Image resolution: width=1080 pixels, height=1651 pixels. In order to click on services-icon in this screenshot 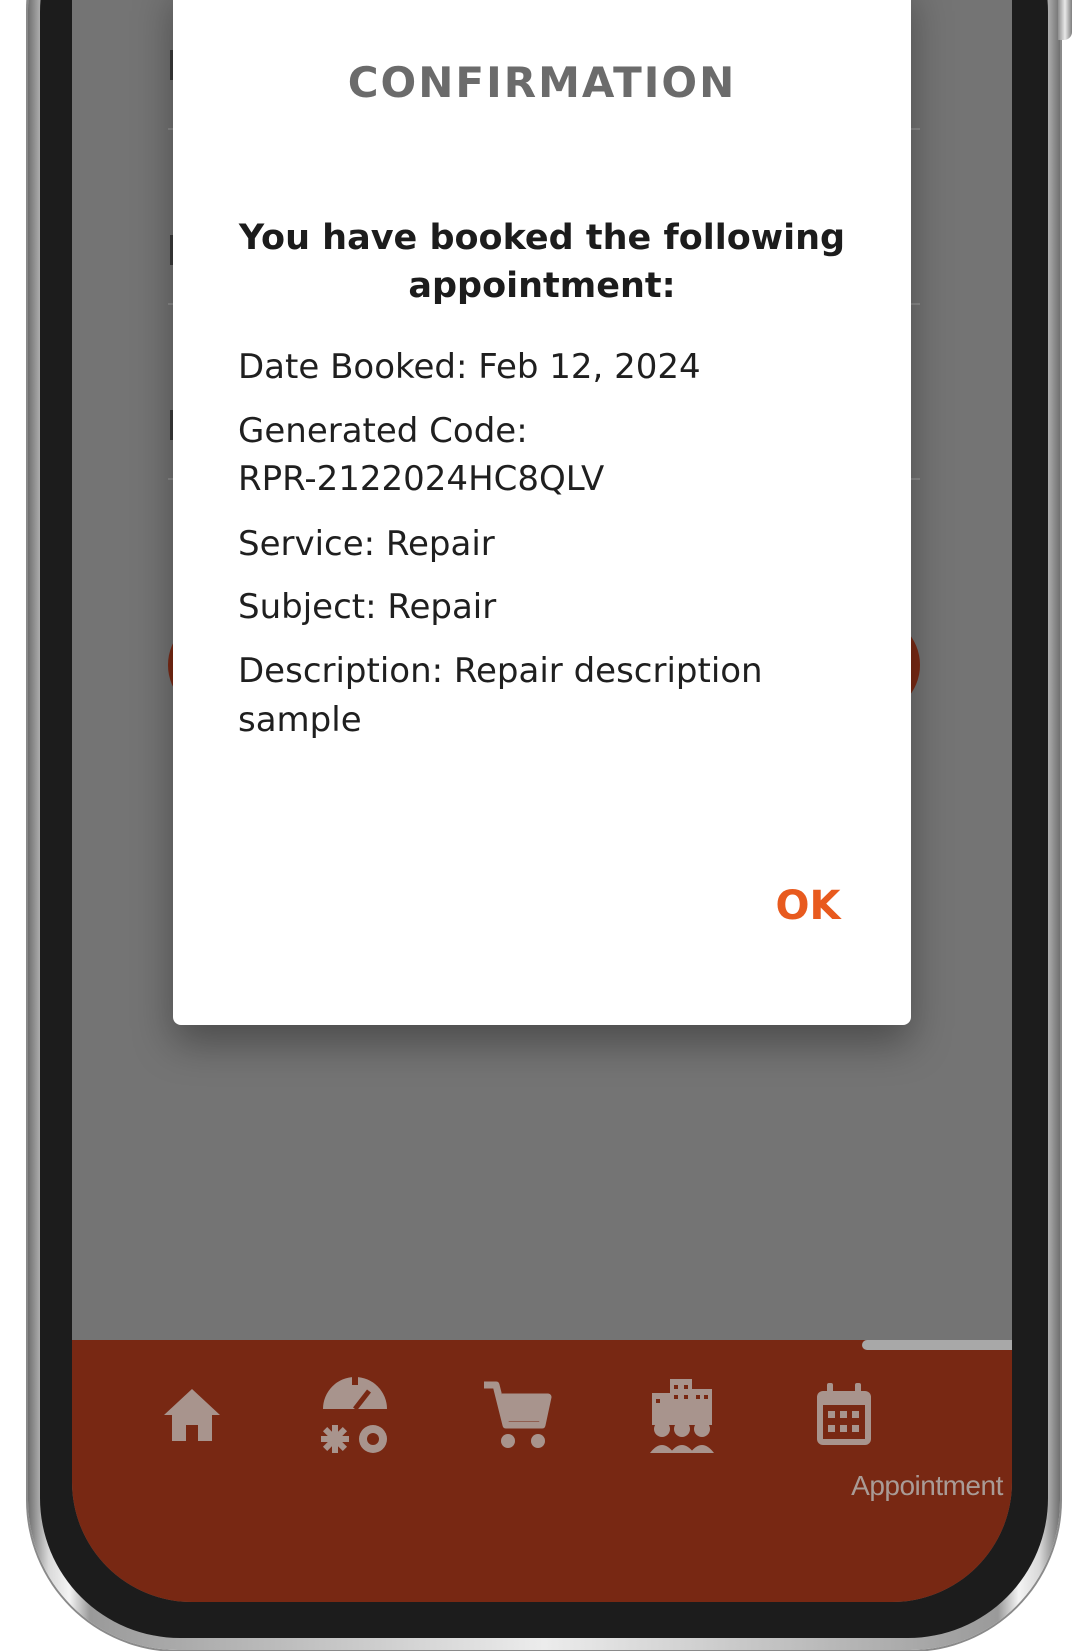, I will do `click(354, 1414)`.